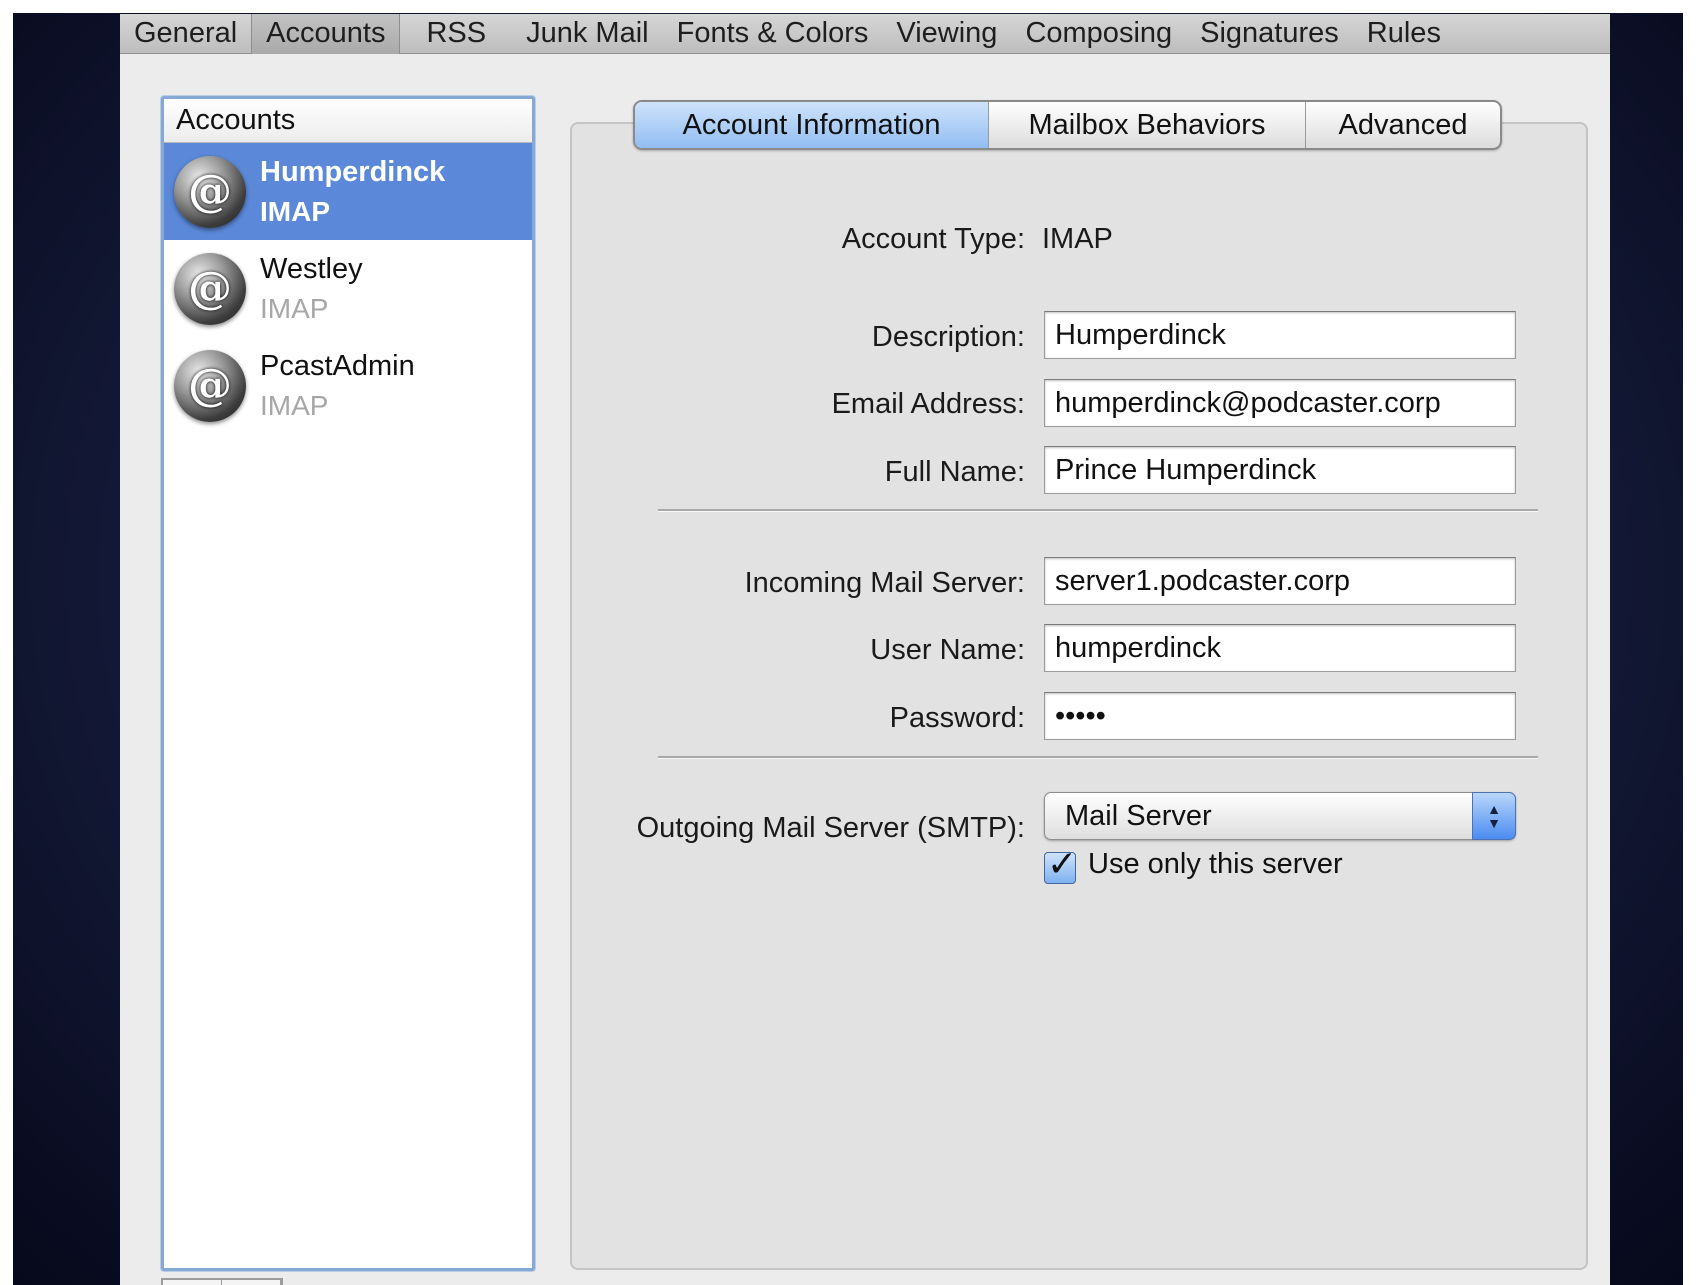  Describe the element at coordinates (954, 472) in the screenshot. I see `full-name-label: Full Name:` at that location.